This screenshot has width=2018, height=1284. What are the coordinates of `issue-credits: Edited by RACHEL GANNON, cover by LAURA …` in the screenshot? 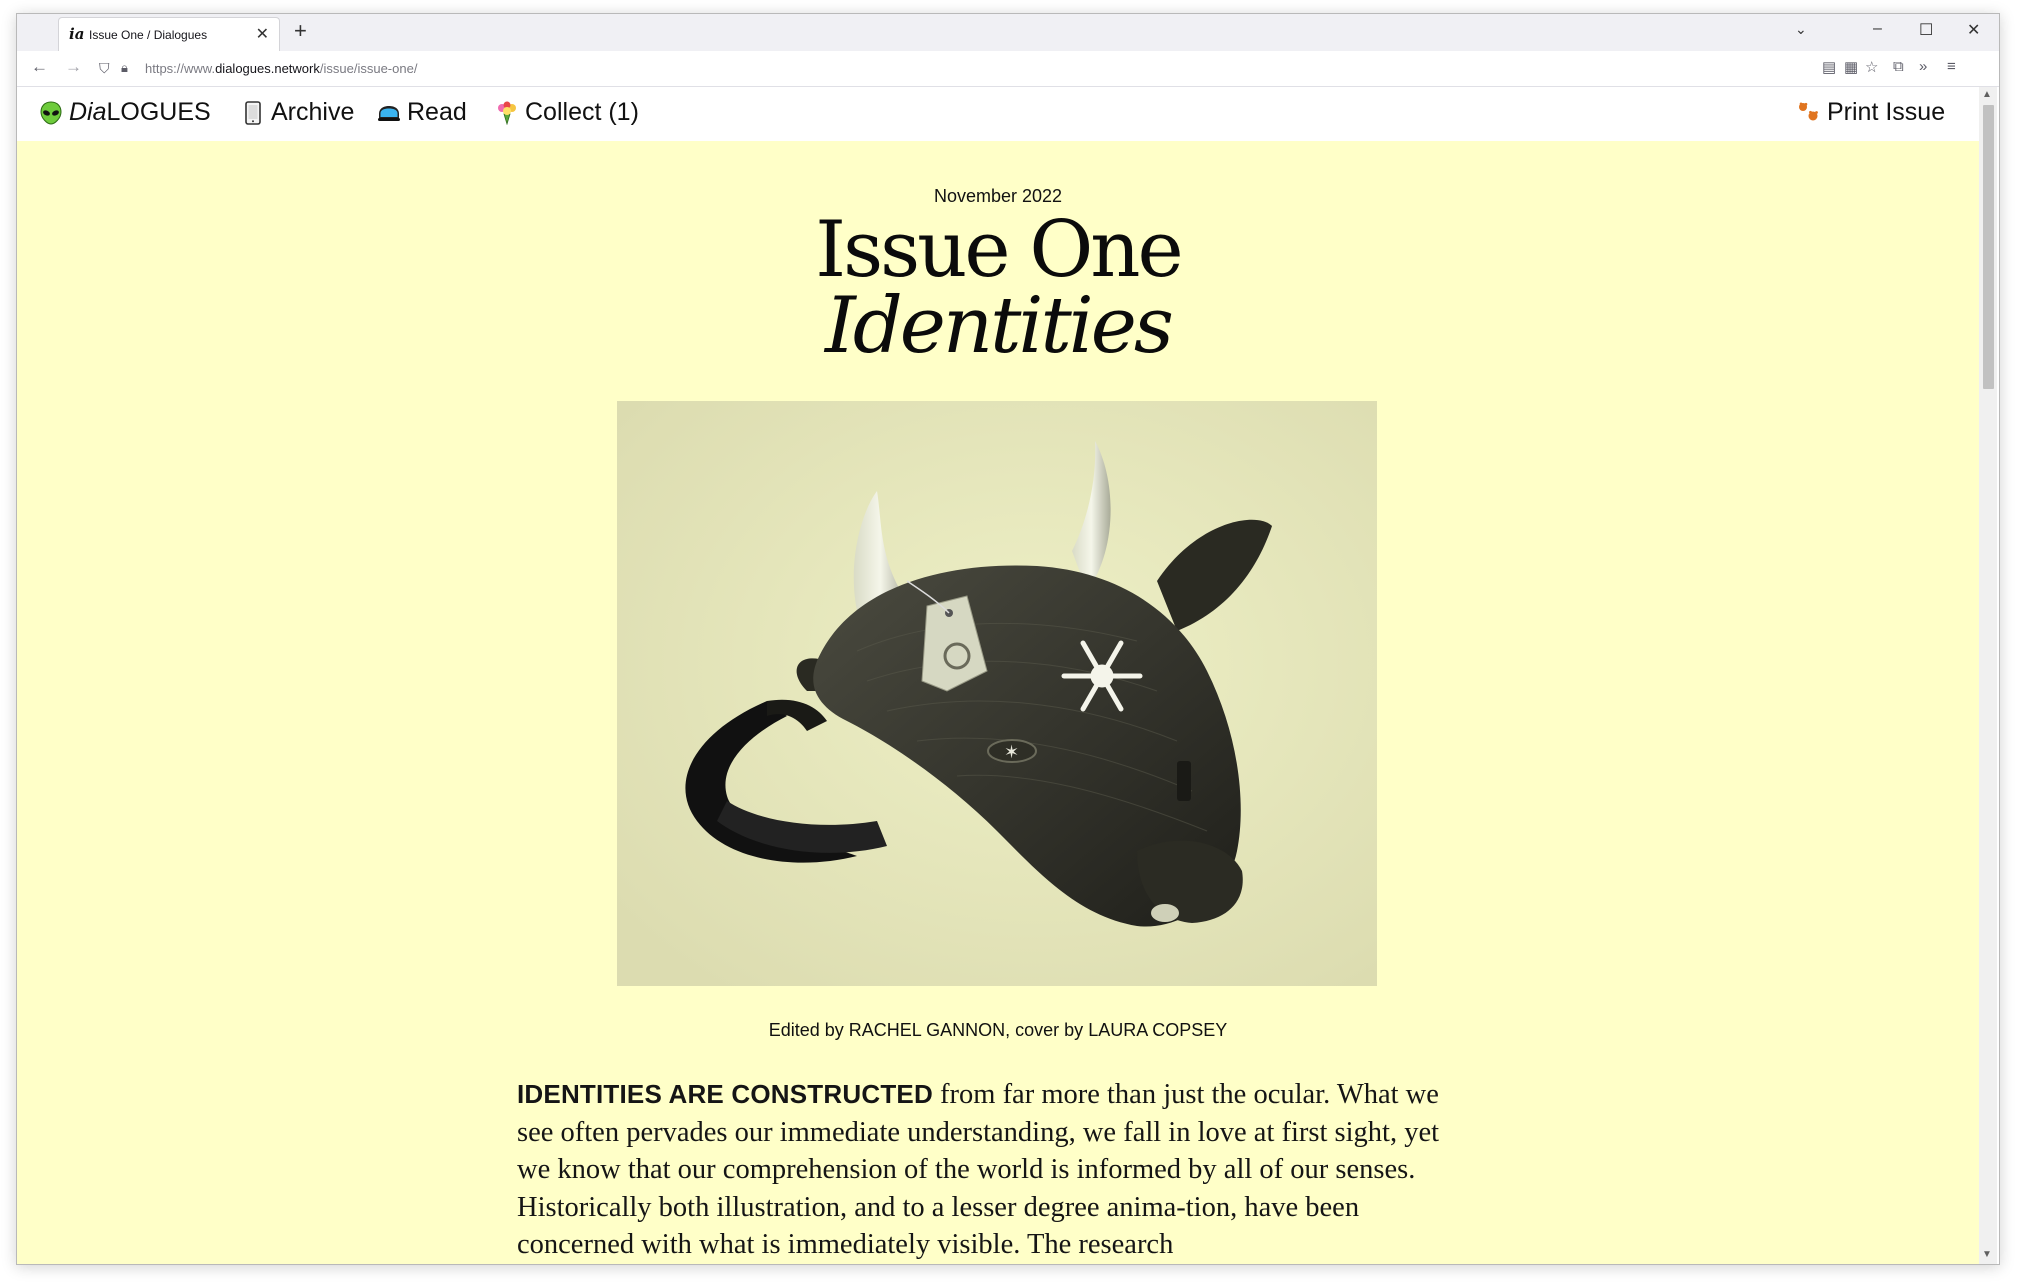 It's located at (998, 1030).